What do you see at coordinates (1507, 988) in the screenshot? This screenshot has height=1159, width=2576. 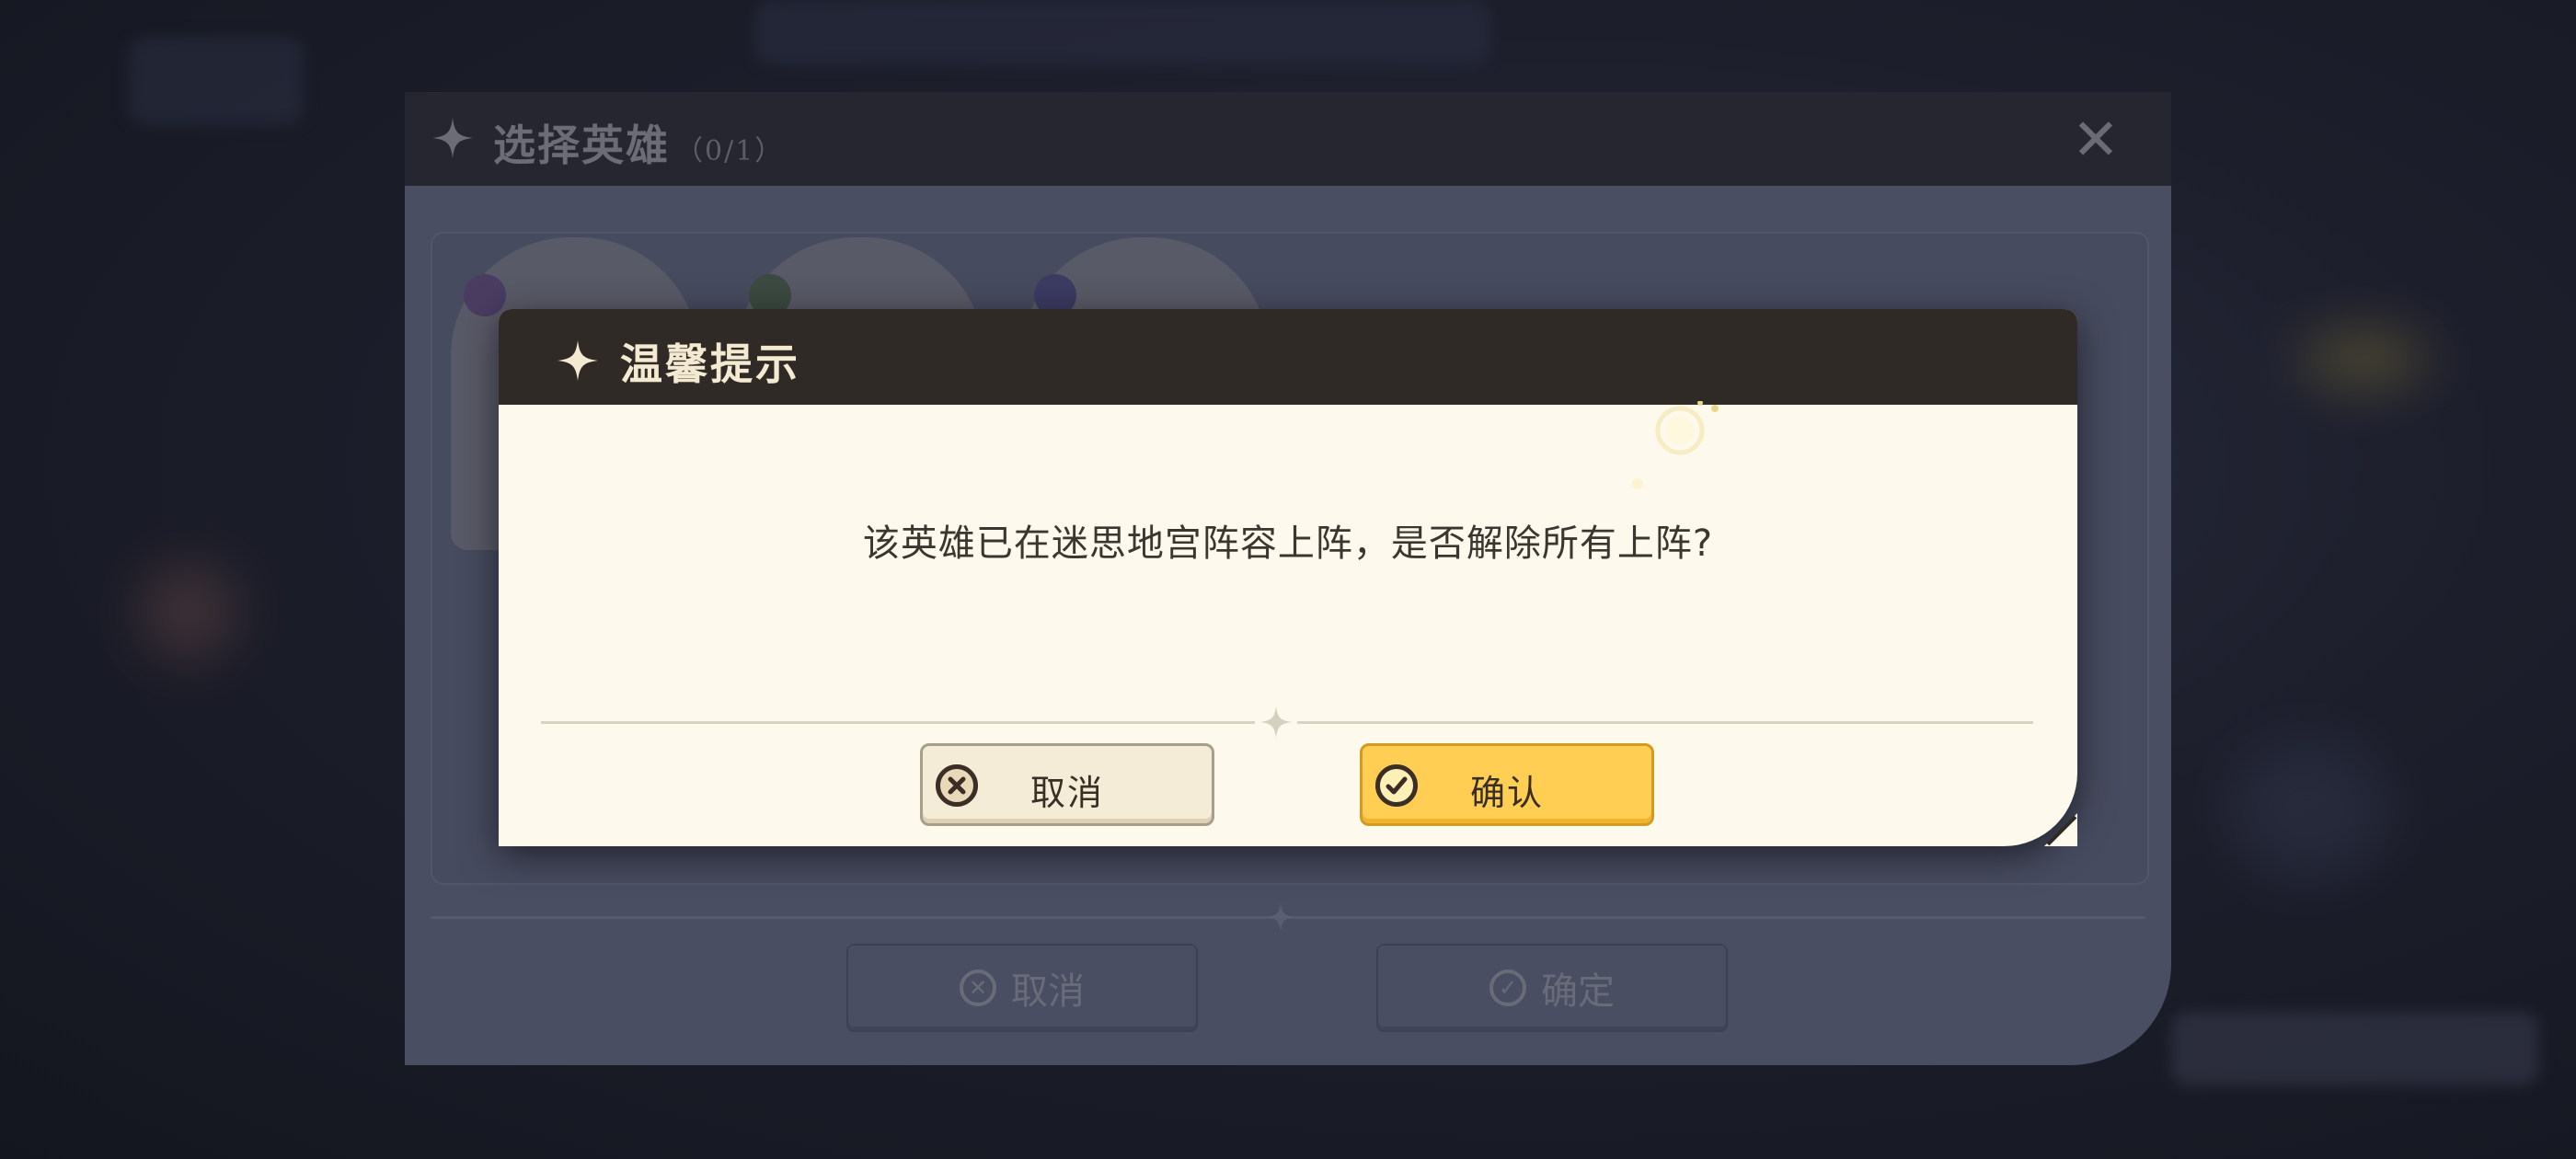 I see `checkmark-circle-icon: ✓` at bounding box center [1507, 988].